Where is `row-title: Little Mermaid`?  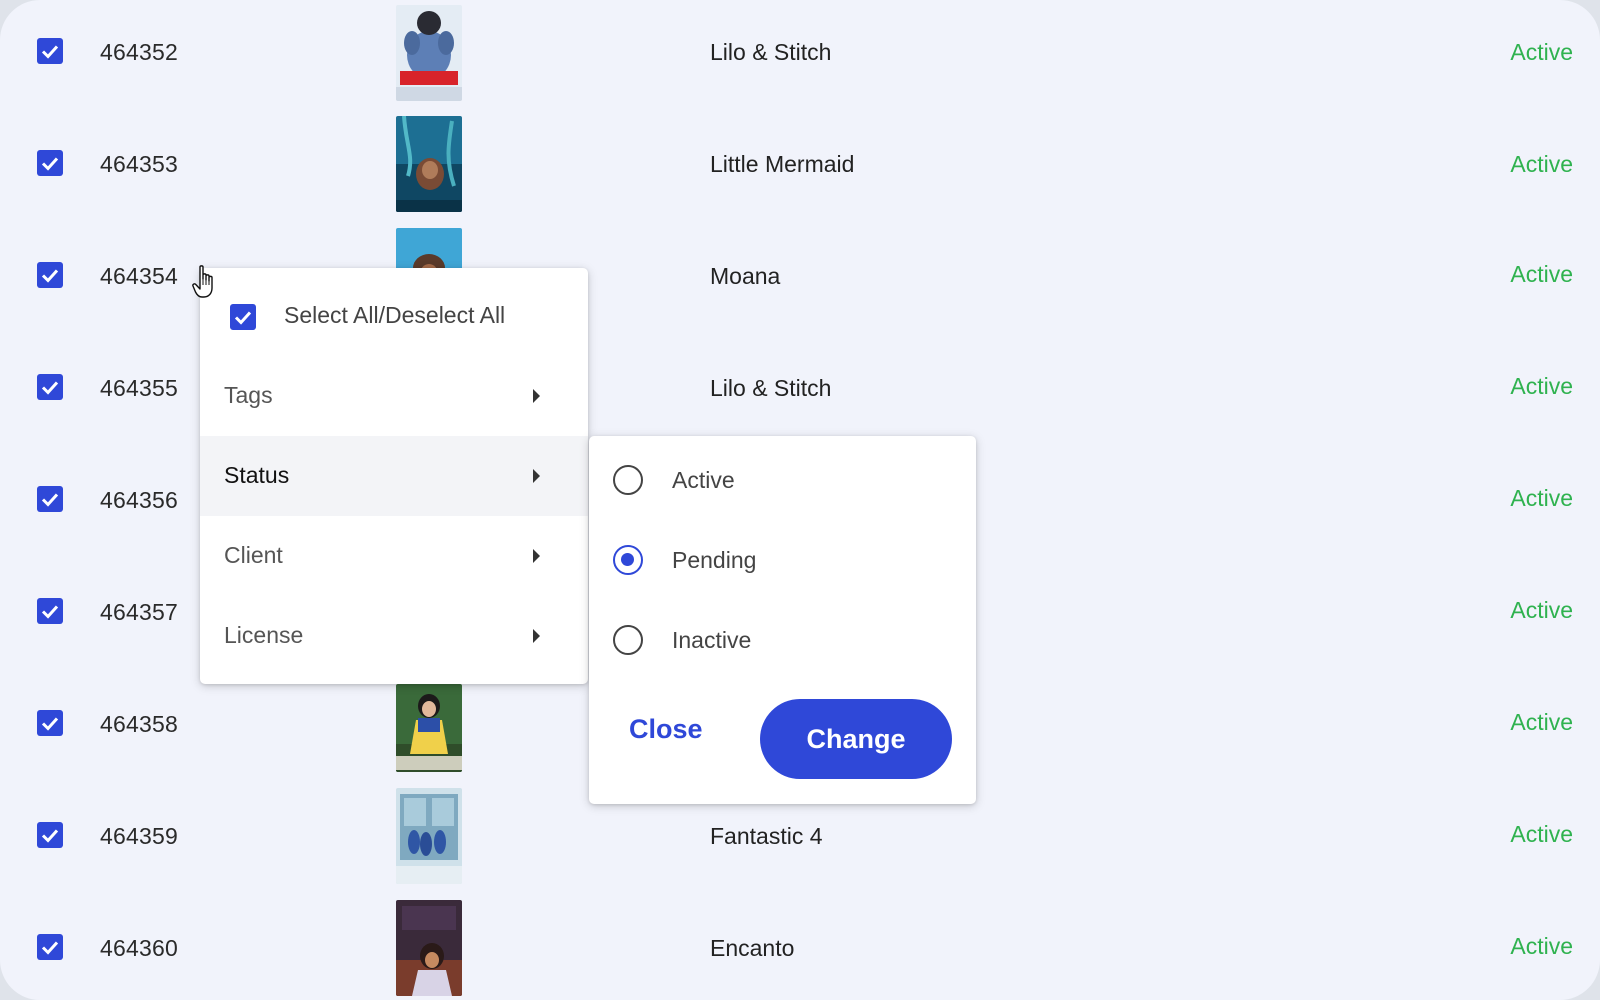
row-title: Little Mermaid is located at coordinates (782, 164).